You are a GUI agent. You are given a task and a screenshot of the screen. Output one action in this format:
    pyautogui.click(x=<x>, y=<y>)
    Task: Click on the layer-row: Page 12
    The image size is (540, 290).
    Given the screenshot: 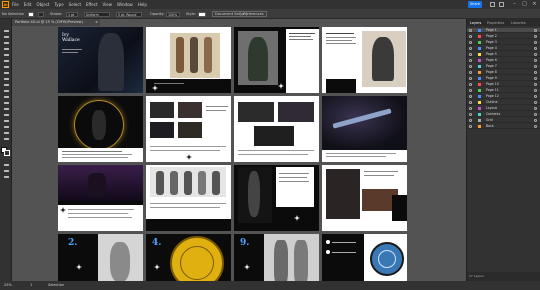 What is the action you would take?
    pyautogui.click(x=503, y=96)
    